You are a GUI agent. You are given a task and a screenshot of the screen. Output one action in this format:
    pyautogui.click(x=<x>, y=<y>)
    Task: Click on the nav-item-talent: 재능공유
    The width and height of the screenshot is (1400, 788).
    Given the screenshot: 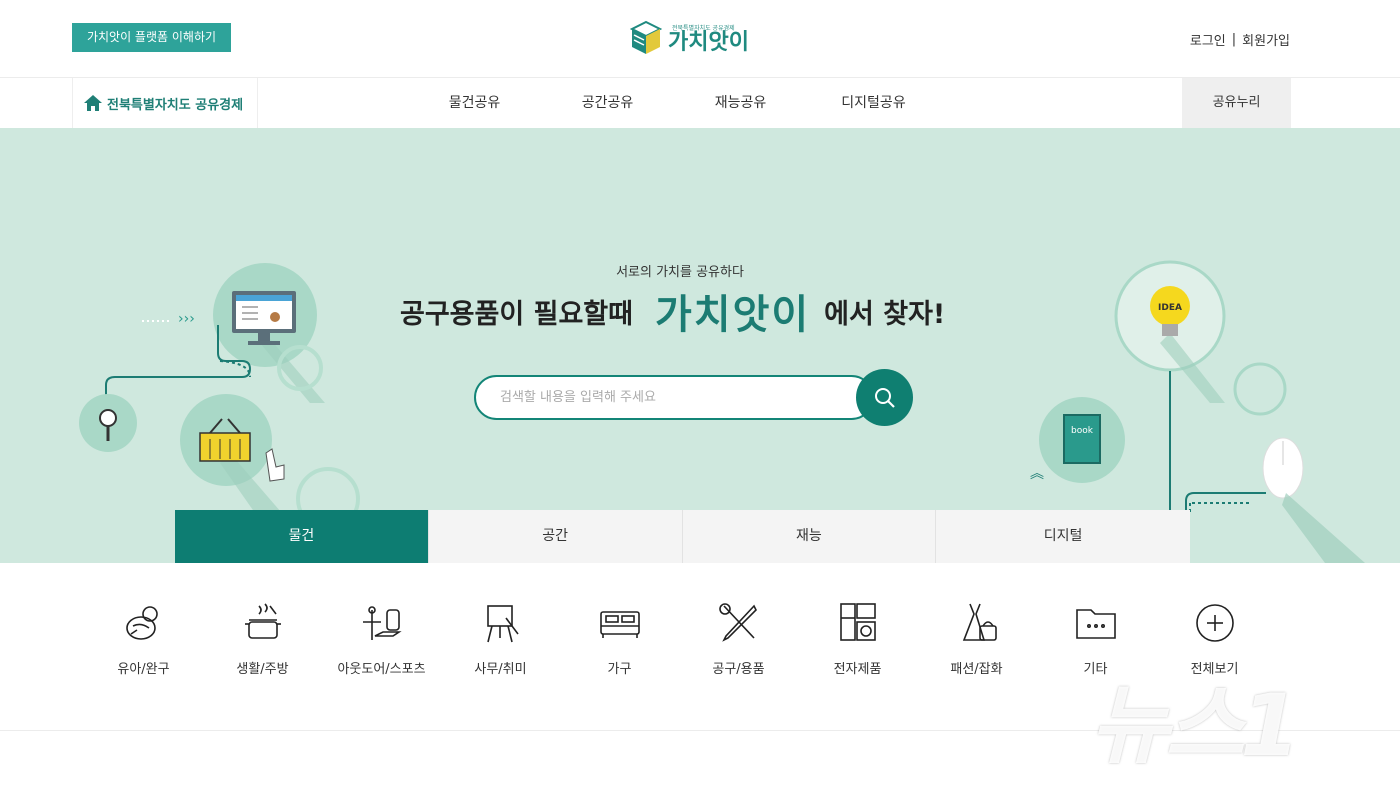 What is the action you would take?
    pyautogui.click(x=740, y=103)
    